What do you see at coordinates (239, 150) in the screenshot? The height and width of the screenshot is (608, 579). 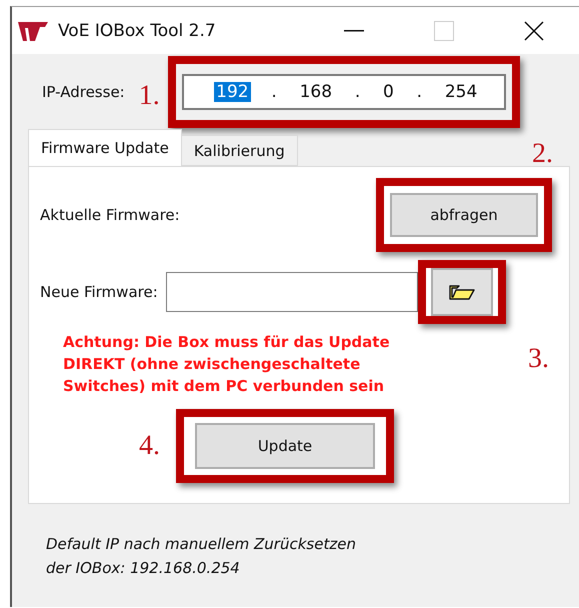 I see `tab: Kalibrierung` at bounding box center [239, 150].